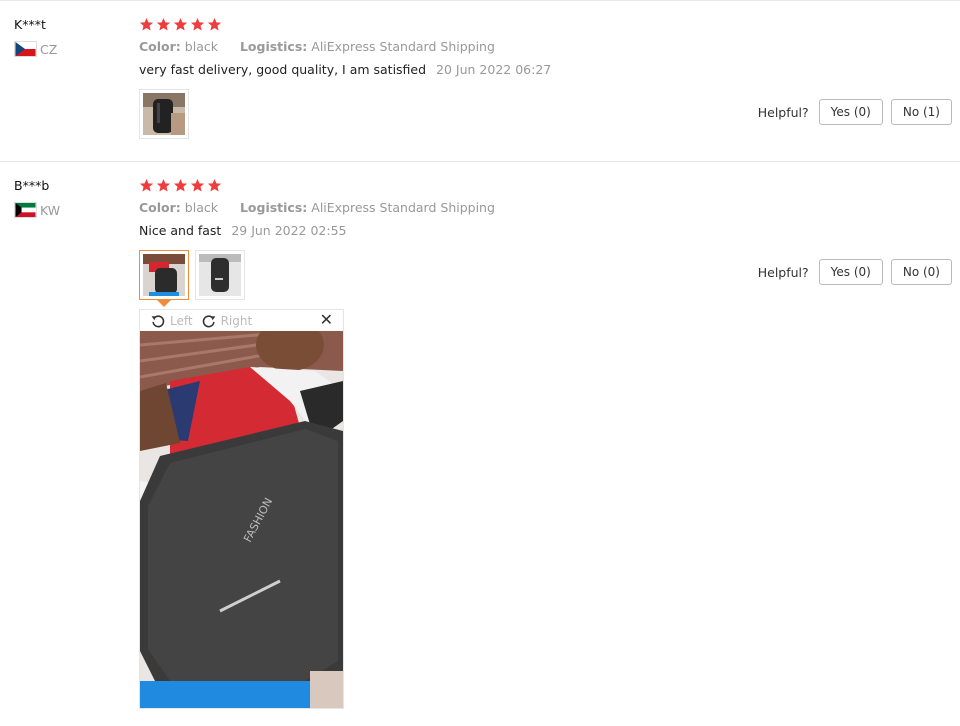 Image resolution: width=960 pixels, height=726 pixels. Describe the element at coordinates (921, 272) in the screenshot. I see `helpful-no-button: No (0)` at that location.